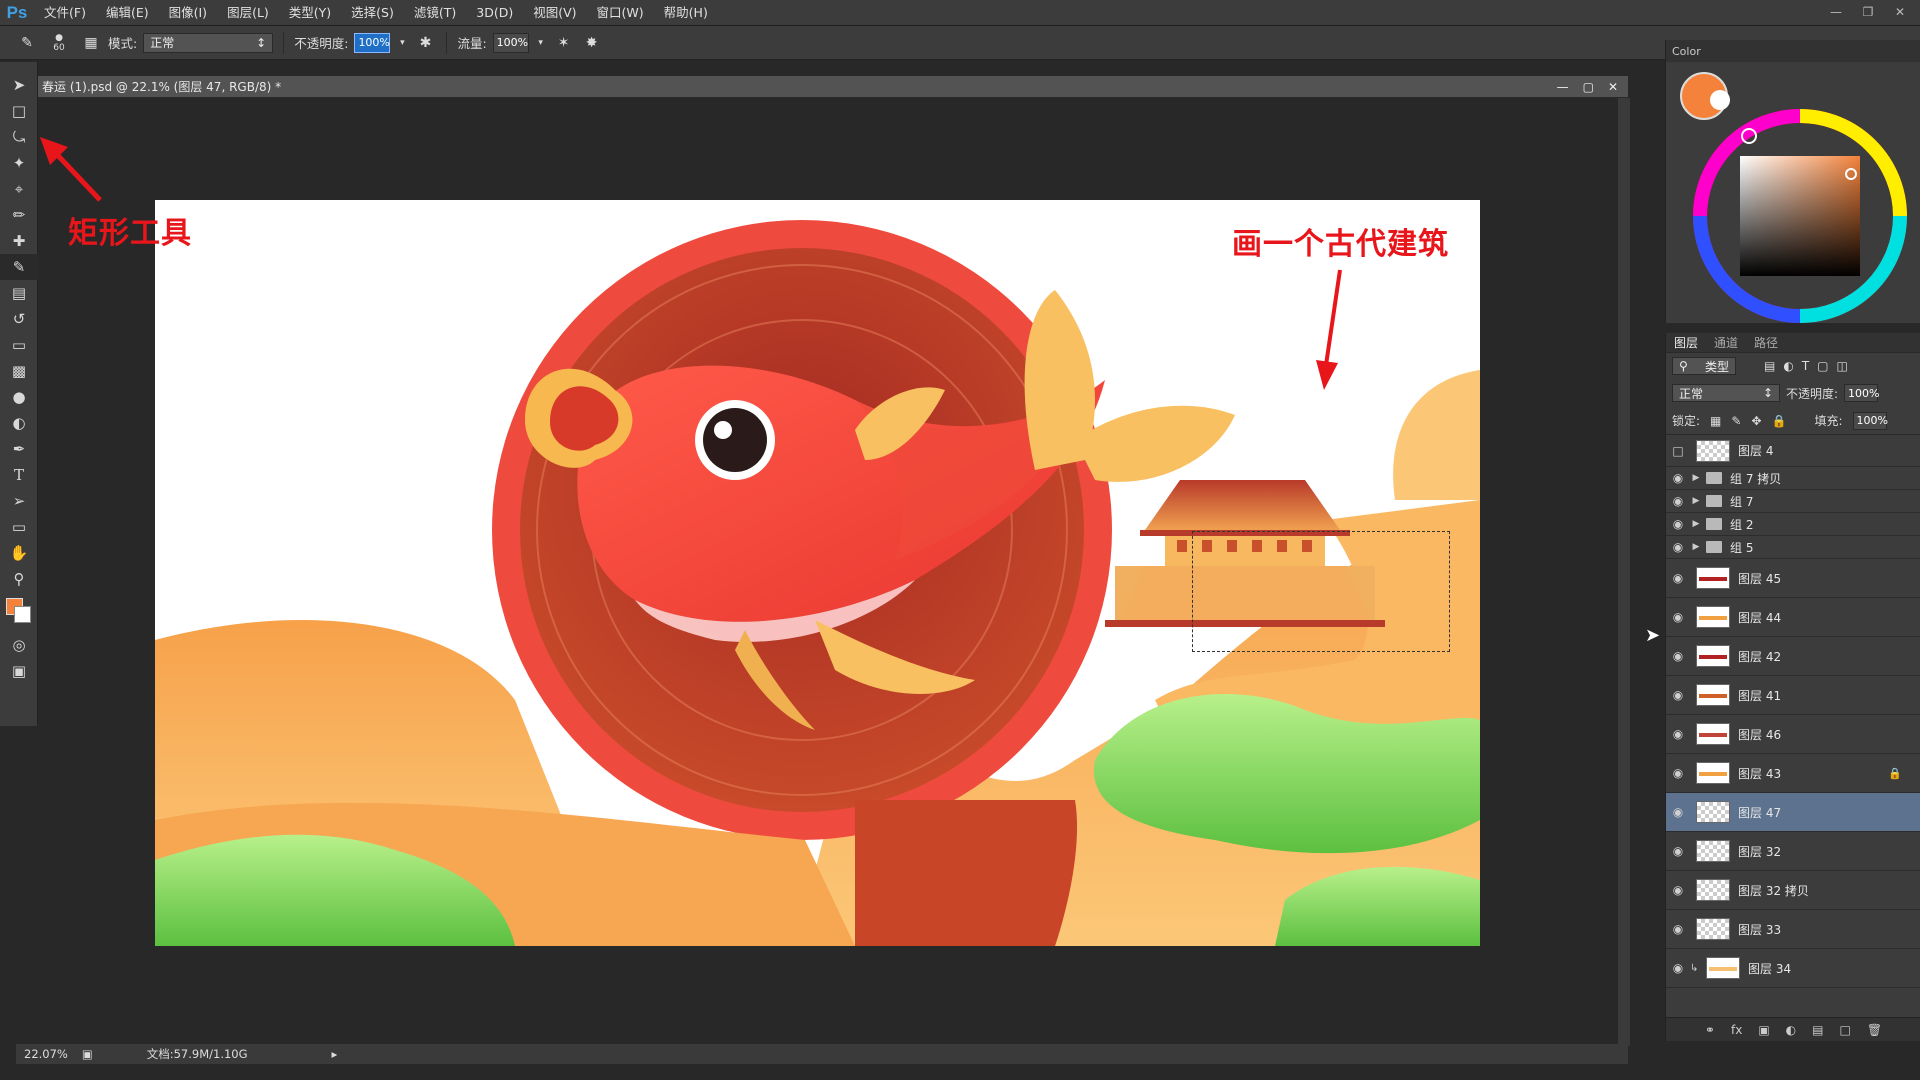 The height and width of the screenshot is (1080, 1920). Describe the element at coordinates (1793, 547) in the screenshot. I see `layer-row: ◉ ▶ 组 5` at that location.